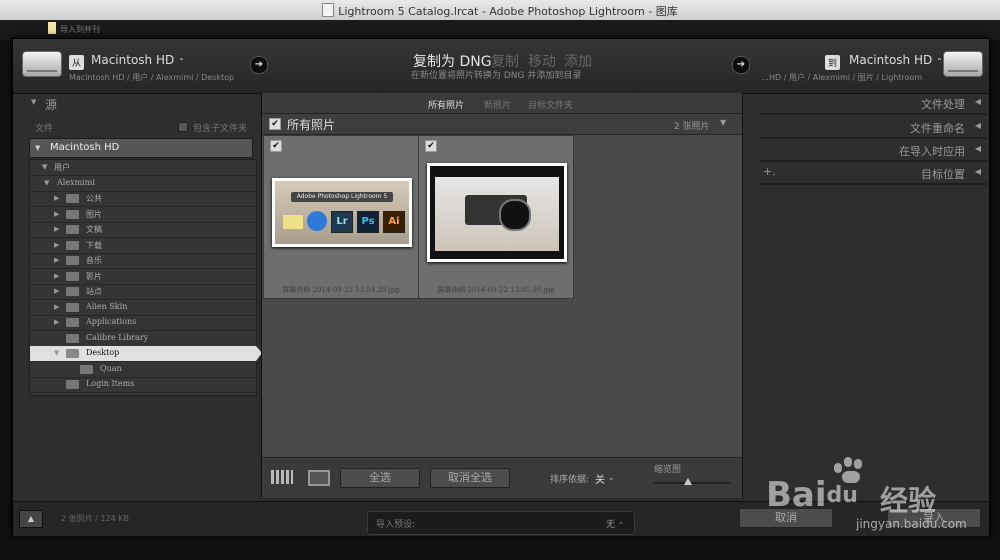  Describe the element at coordinates (143, 215) in the screenshot. I see `folder-row: ▶ 图片` at that location.